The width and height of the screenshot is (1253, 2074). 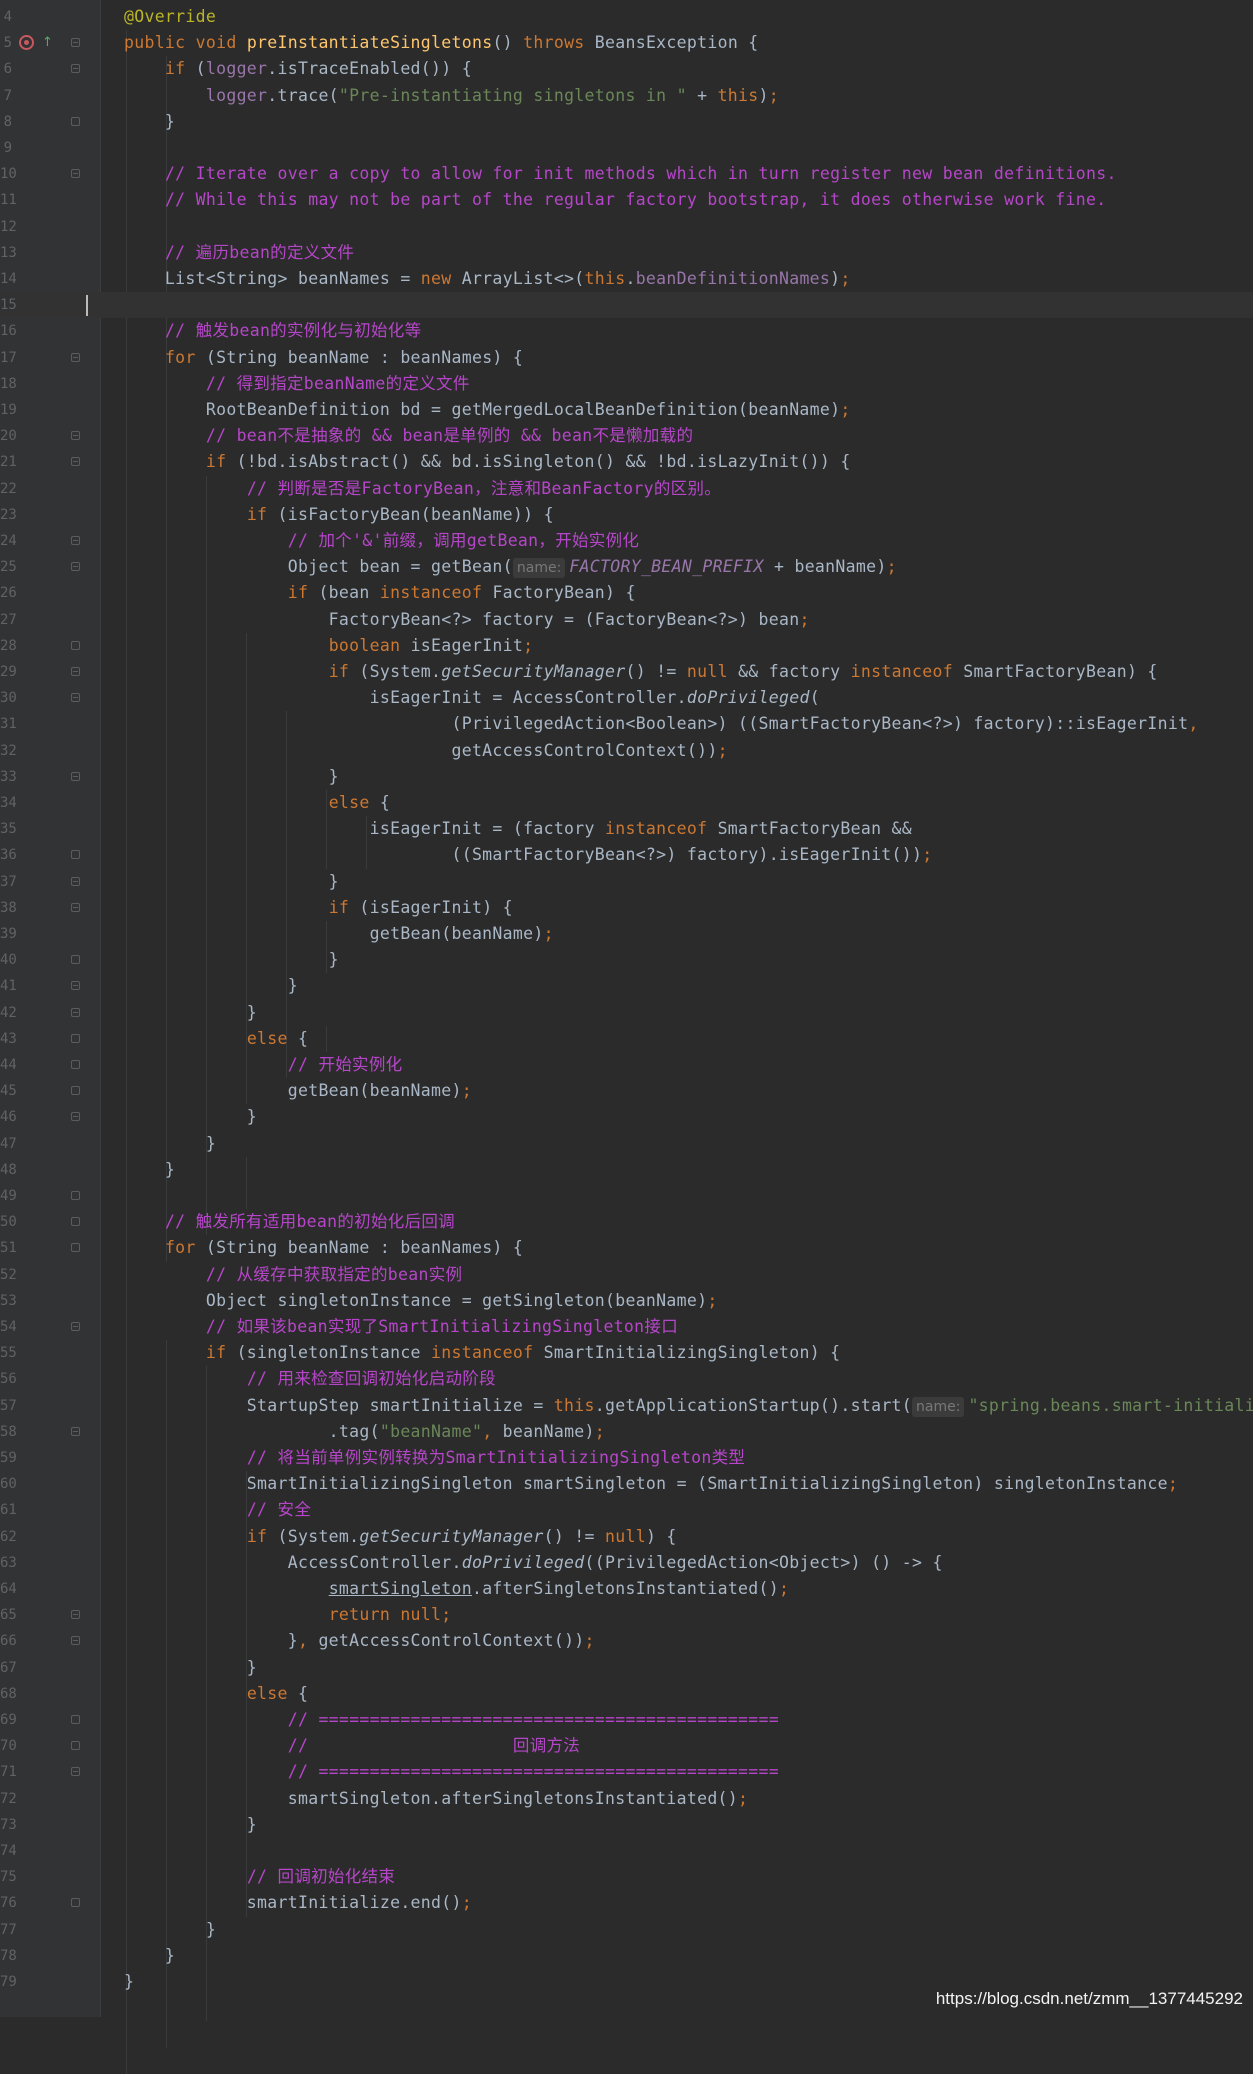 I want to click on code-line: 18 // 得到指定beanName的定义文件, so click(x=626, y=384).